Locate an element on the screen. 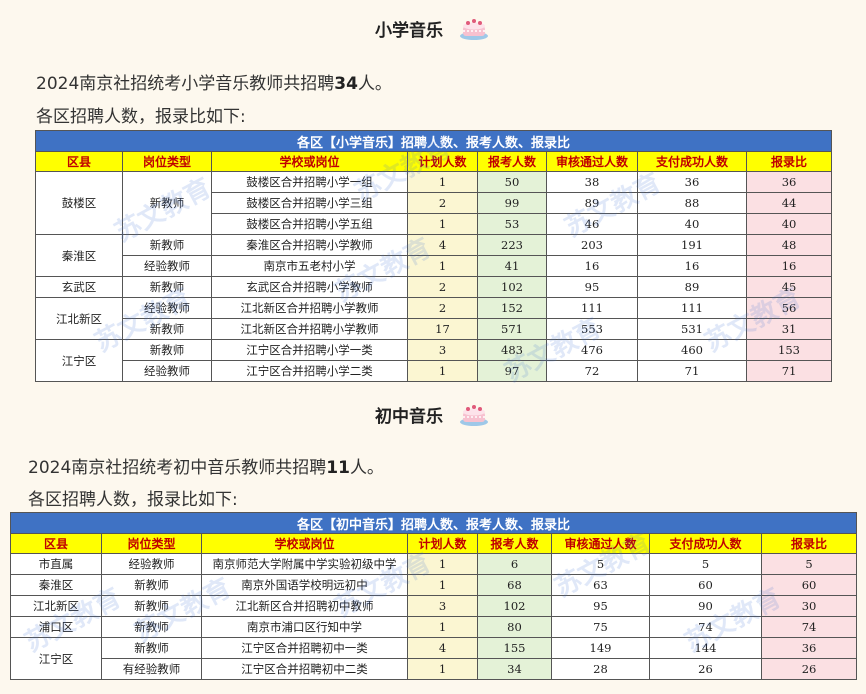  cell-apply: 80 is located at coordinates (514, 627).